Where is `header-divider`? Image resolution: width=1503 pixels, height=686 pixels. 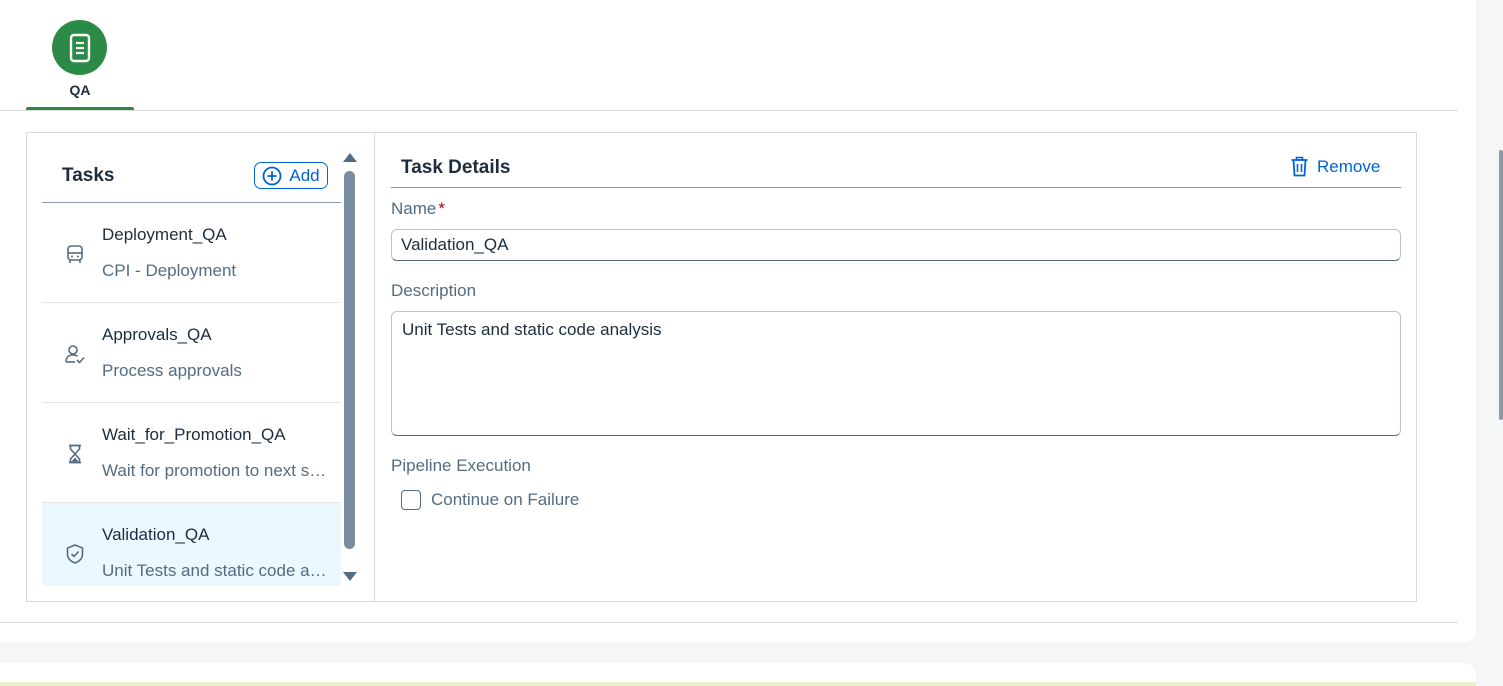
header-divider is located at coordinates (729, 110).